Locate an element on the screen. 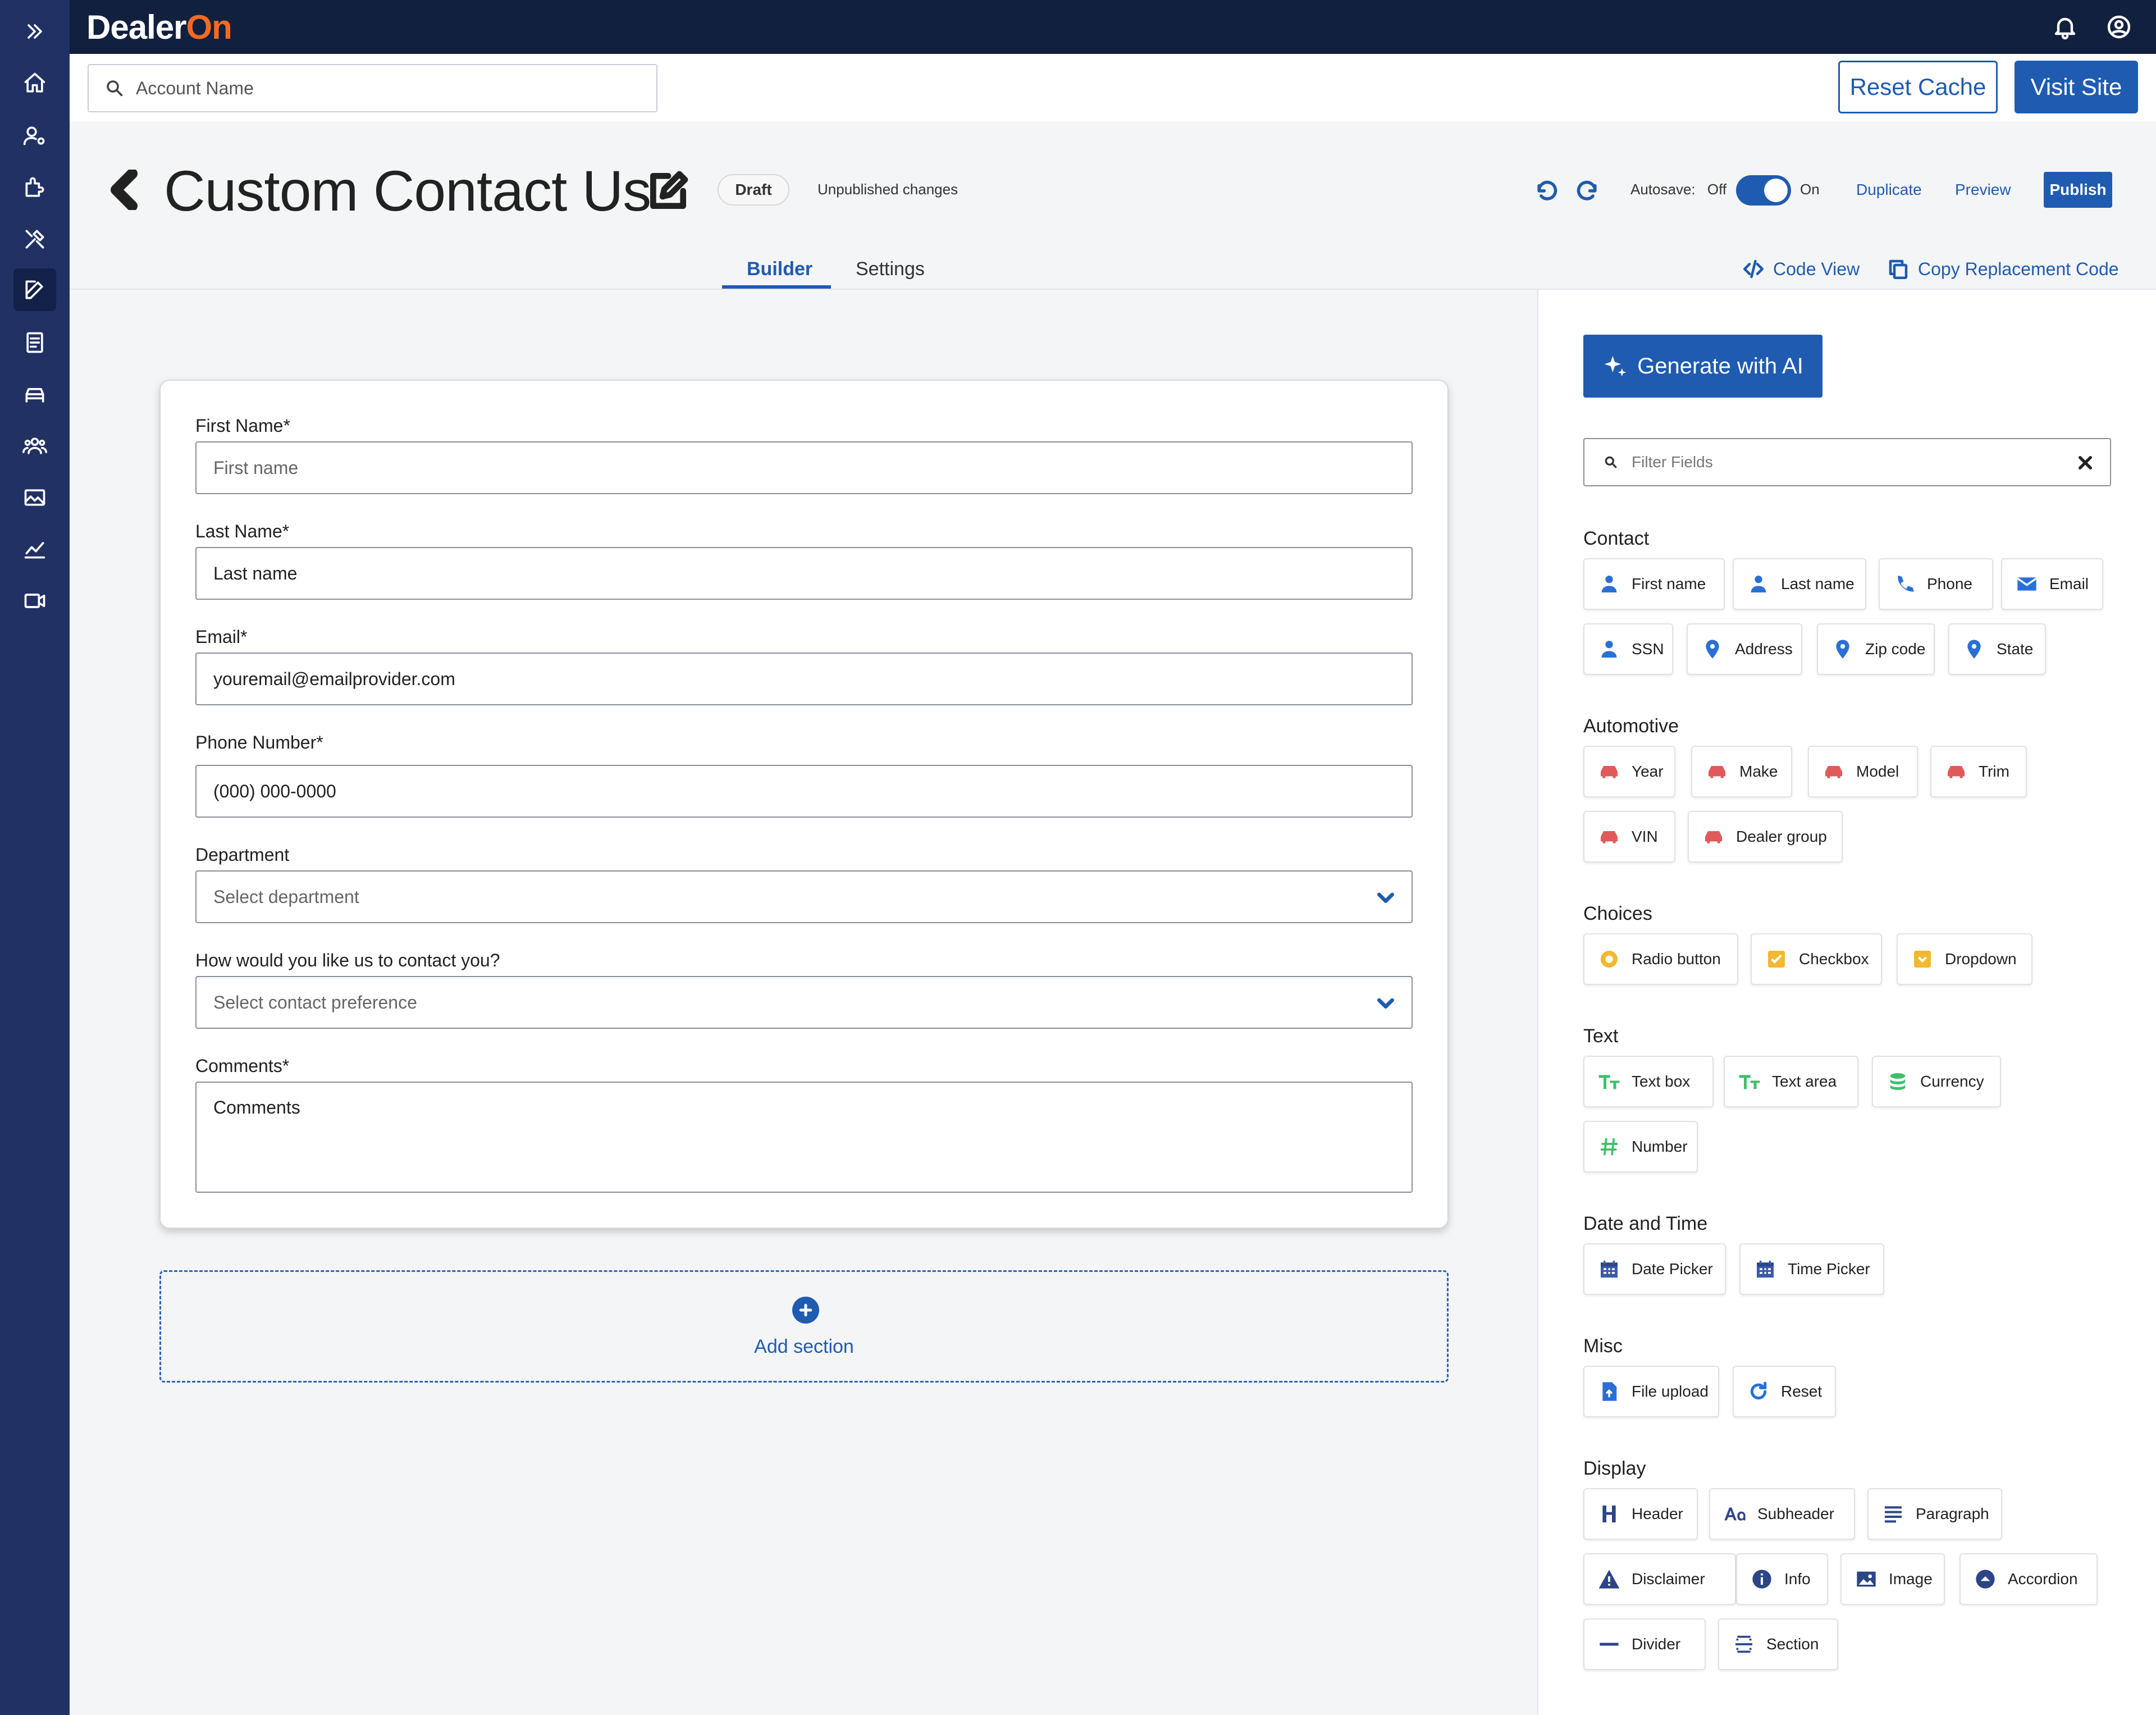  field-chip-info: Info is located at coordinates (1782, 1579).